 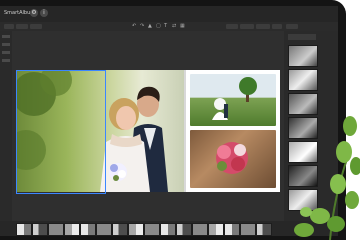 I want to click on bouquet-photo, so click(x=233, y=159).